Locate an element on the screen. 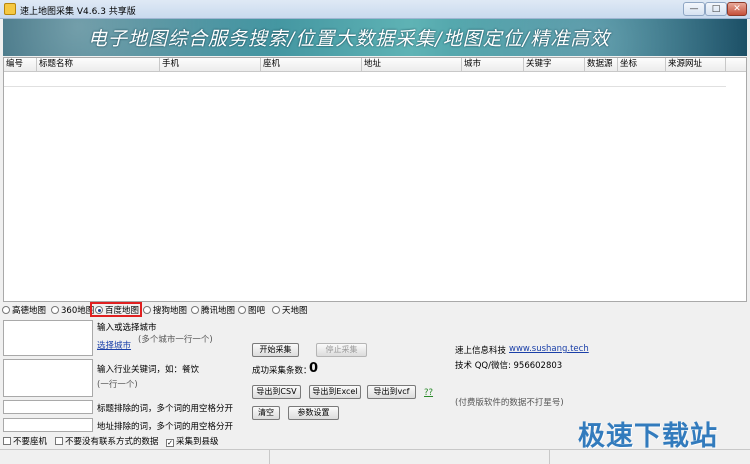 The width and height of the screenshot is (750, 464). start-collect-button: 开始采集 is located at coordinates (275, 350).